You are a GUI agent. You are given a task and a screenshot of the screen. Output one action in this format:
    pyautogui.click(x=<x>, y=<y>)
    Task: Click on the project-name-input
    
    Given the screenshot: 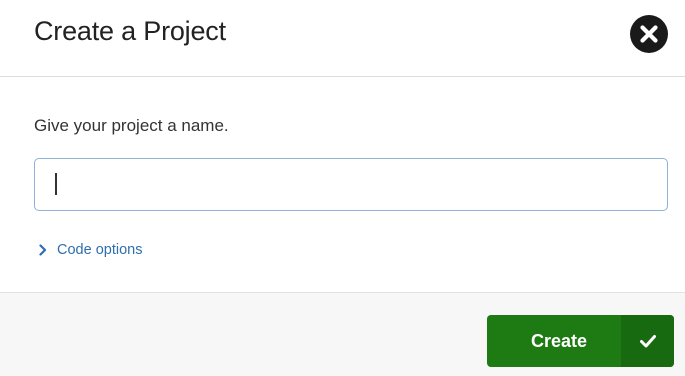 What is the action you would take?
    pyautogui.click(x=351, y=184)
    